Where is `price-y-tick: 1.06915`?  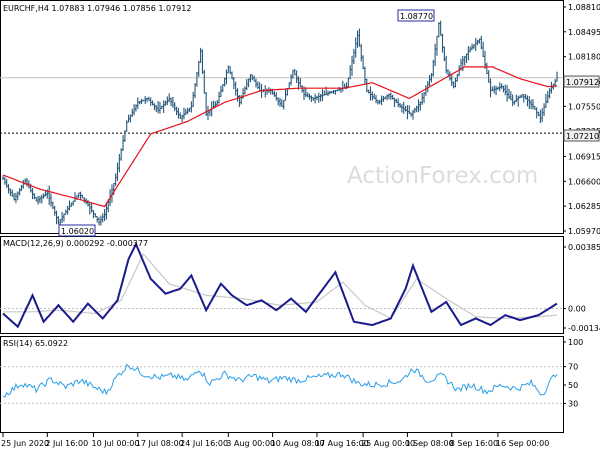 price-y-tick: 1.06915 is located at coordinates (584, 156).